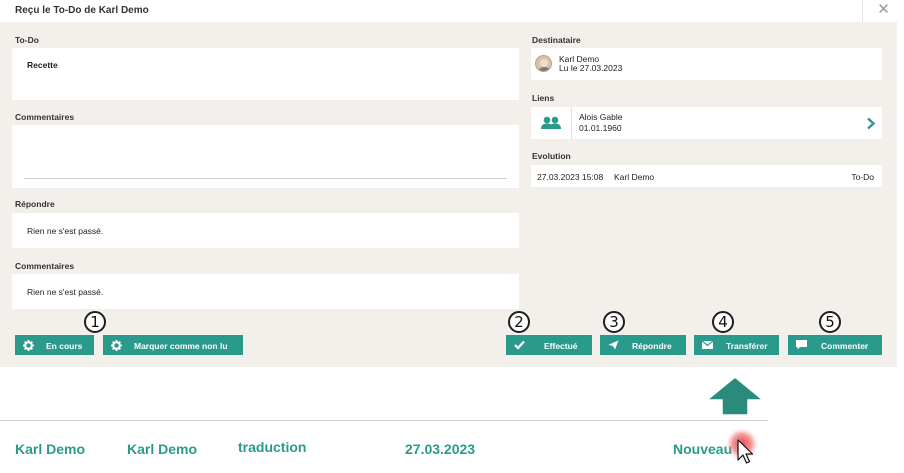 The height and width of the screenshot is (473, 904). What do you see at coordinates (556, 40) in the screenshot?
I see `recipient-label: Destinataire` at bounding box center [556, 40].